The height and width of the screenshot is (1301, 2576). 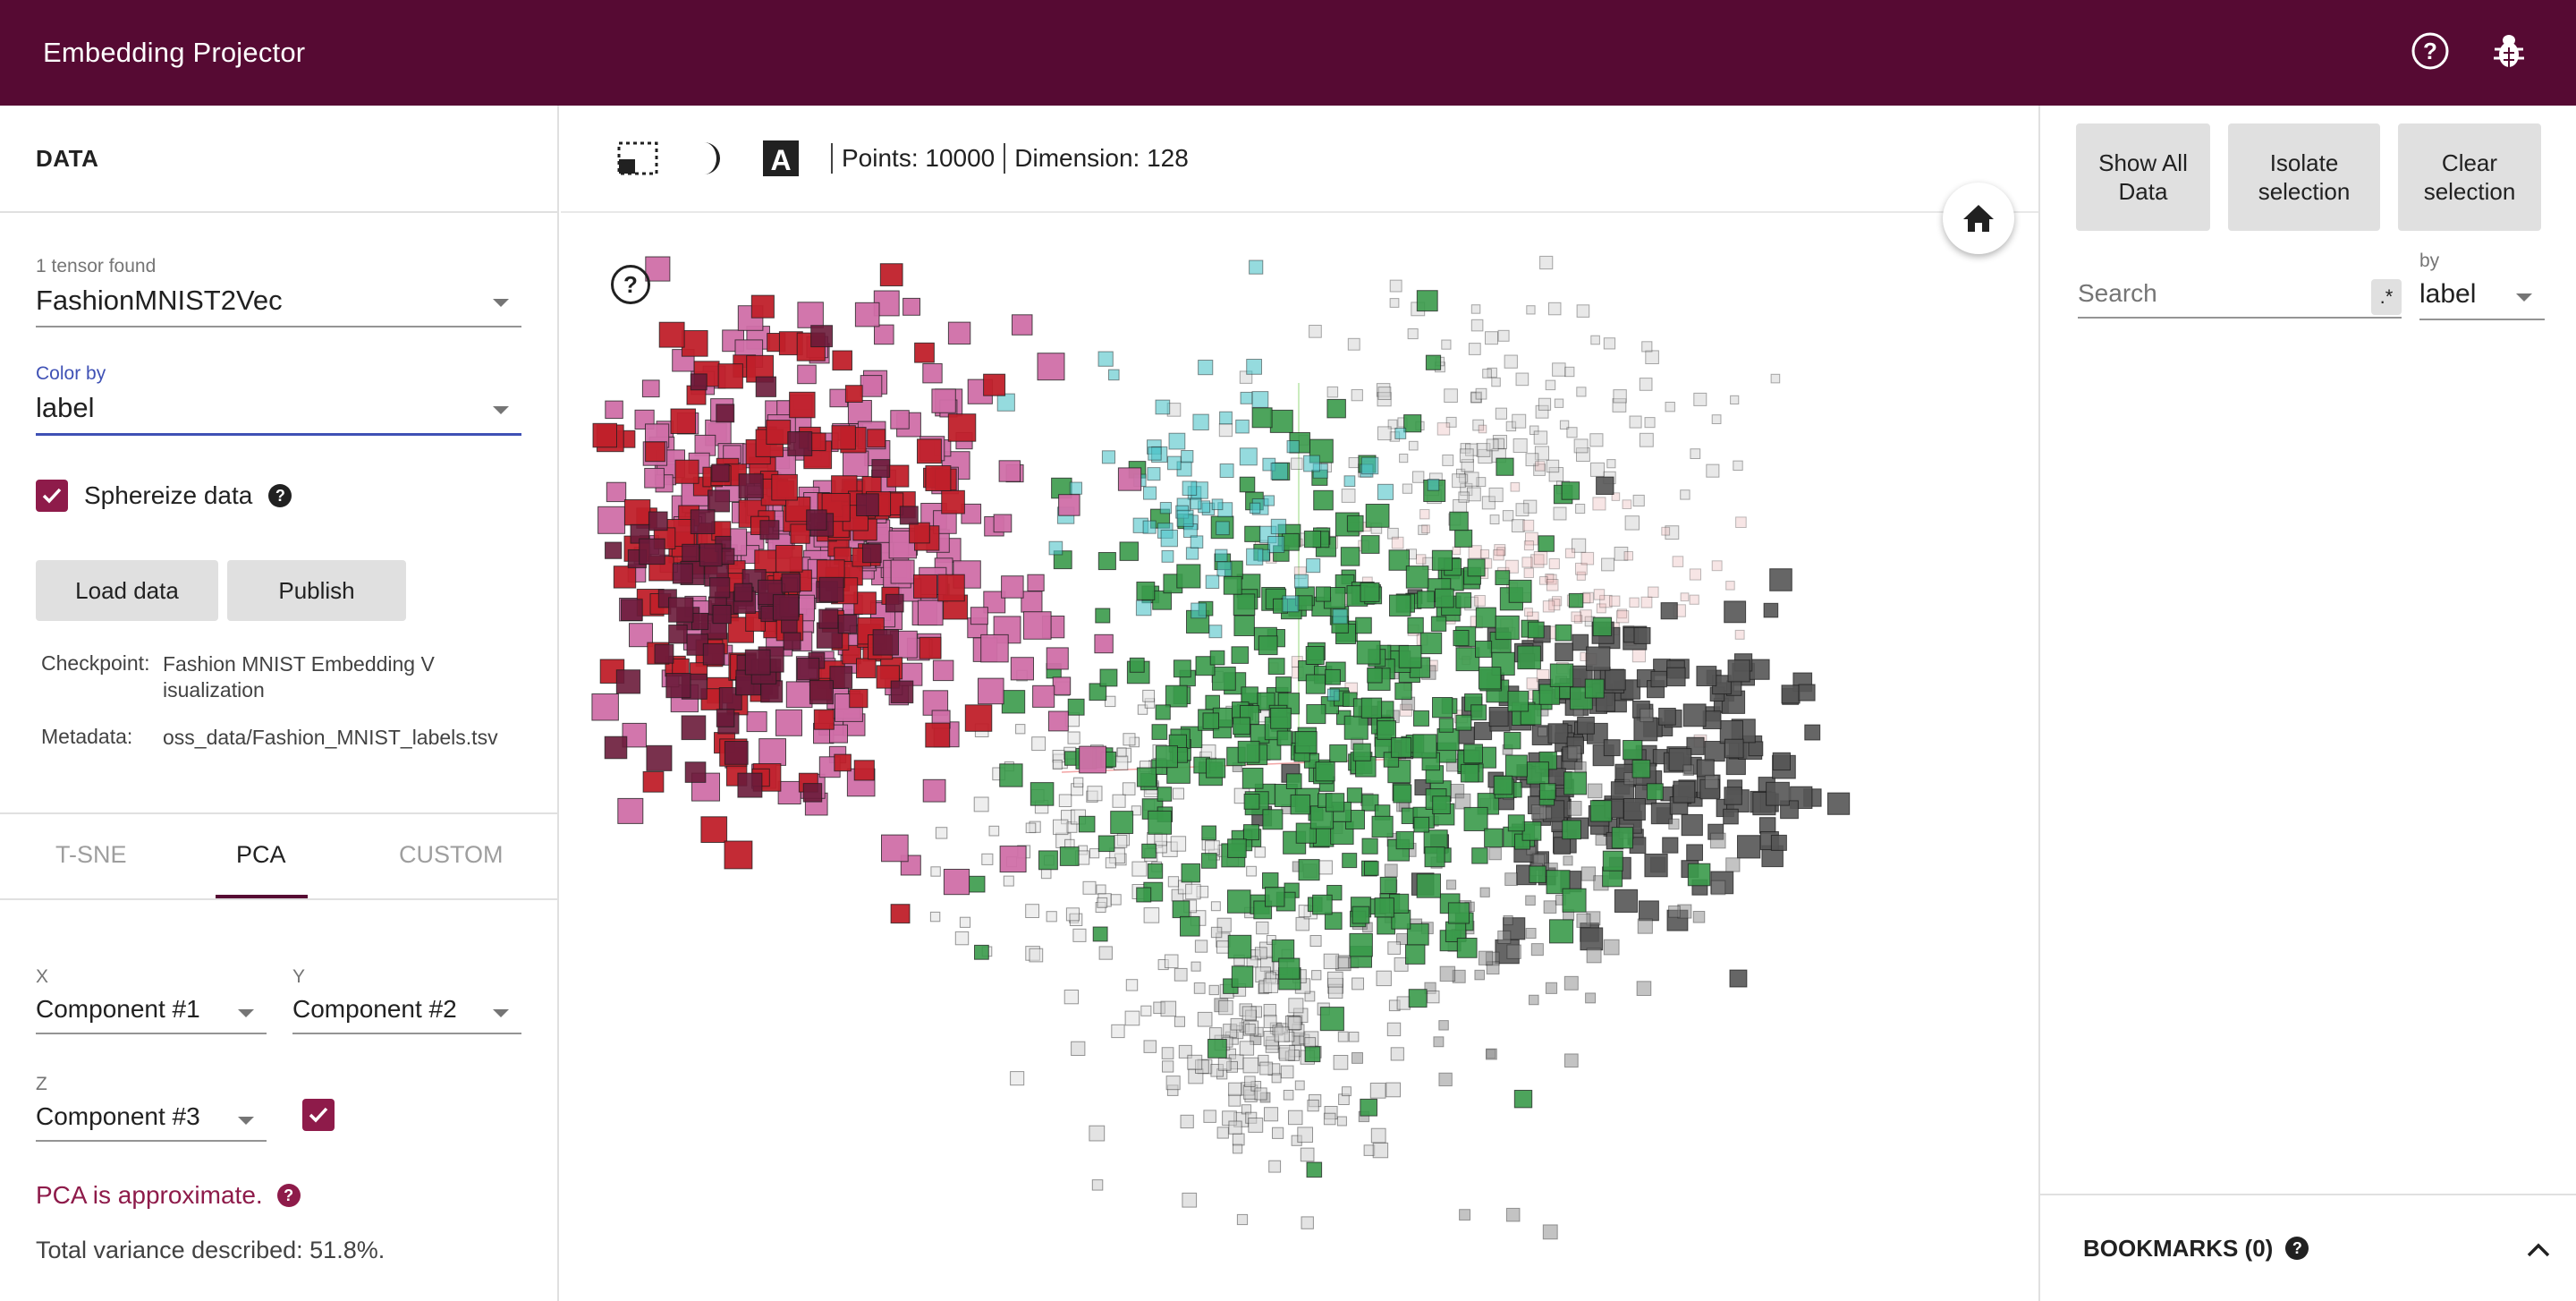 I want to click on selection-box-icon, so click(x=637, y=158).